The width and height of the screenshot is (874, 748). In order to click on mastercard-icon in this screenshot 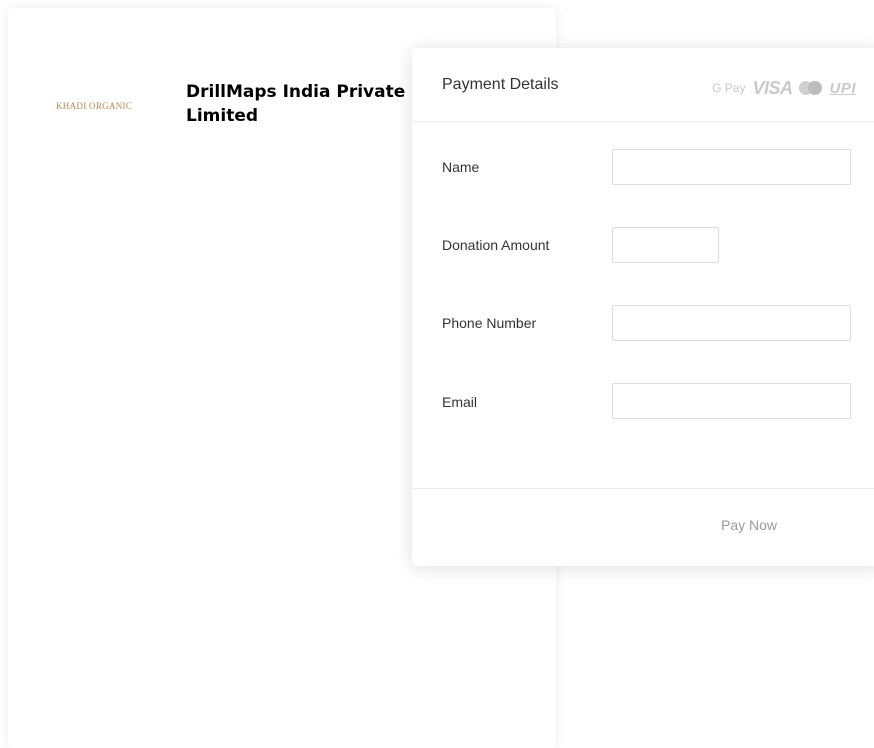, I will do `click(811, 88)`.